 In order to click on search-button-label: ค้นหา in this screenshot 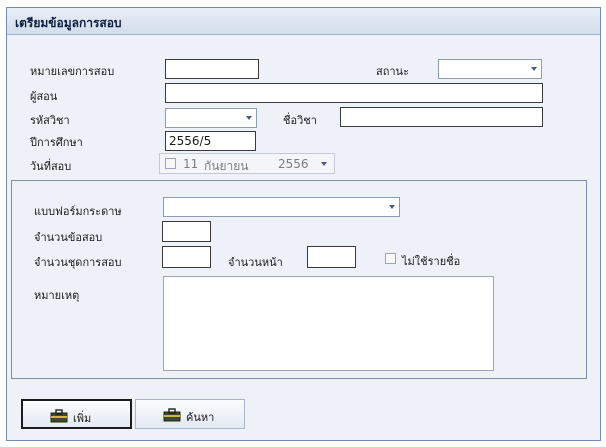, I will do `click(200, 417)`.